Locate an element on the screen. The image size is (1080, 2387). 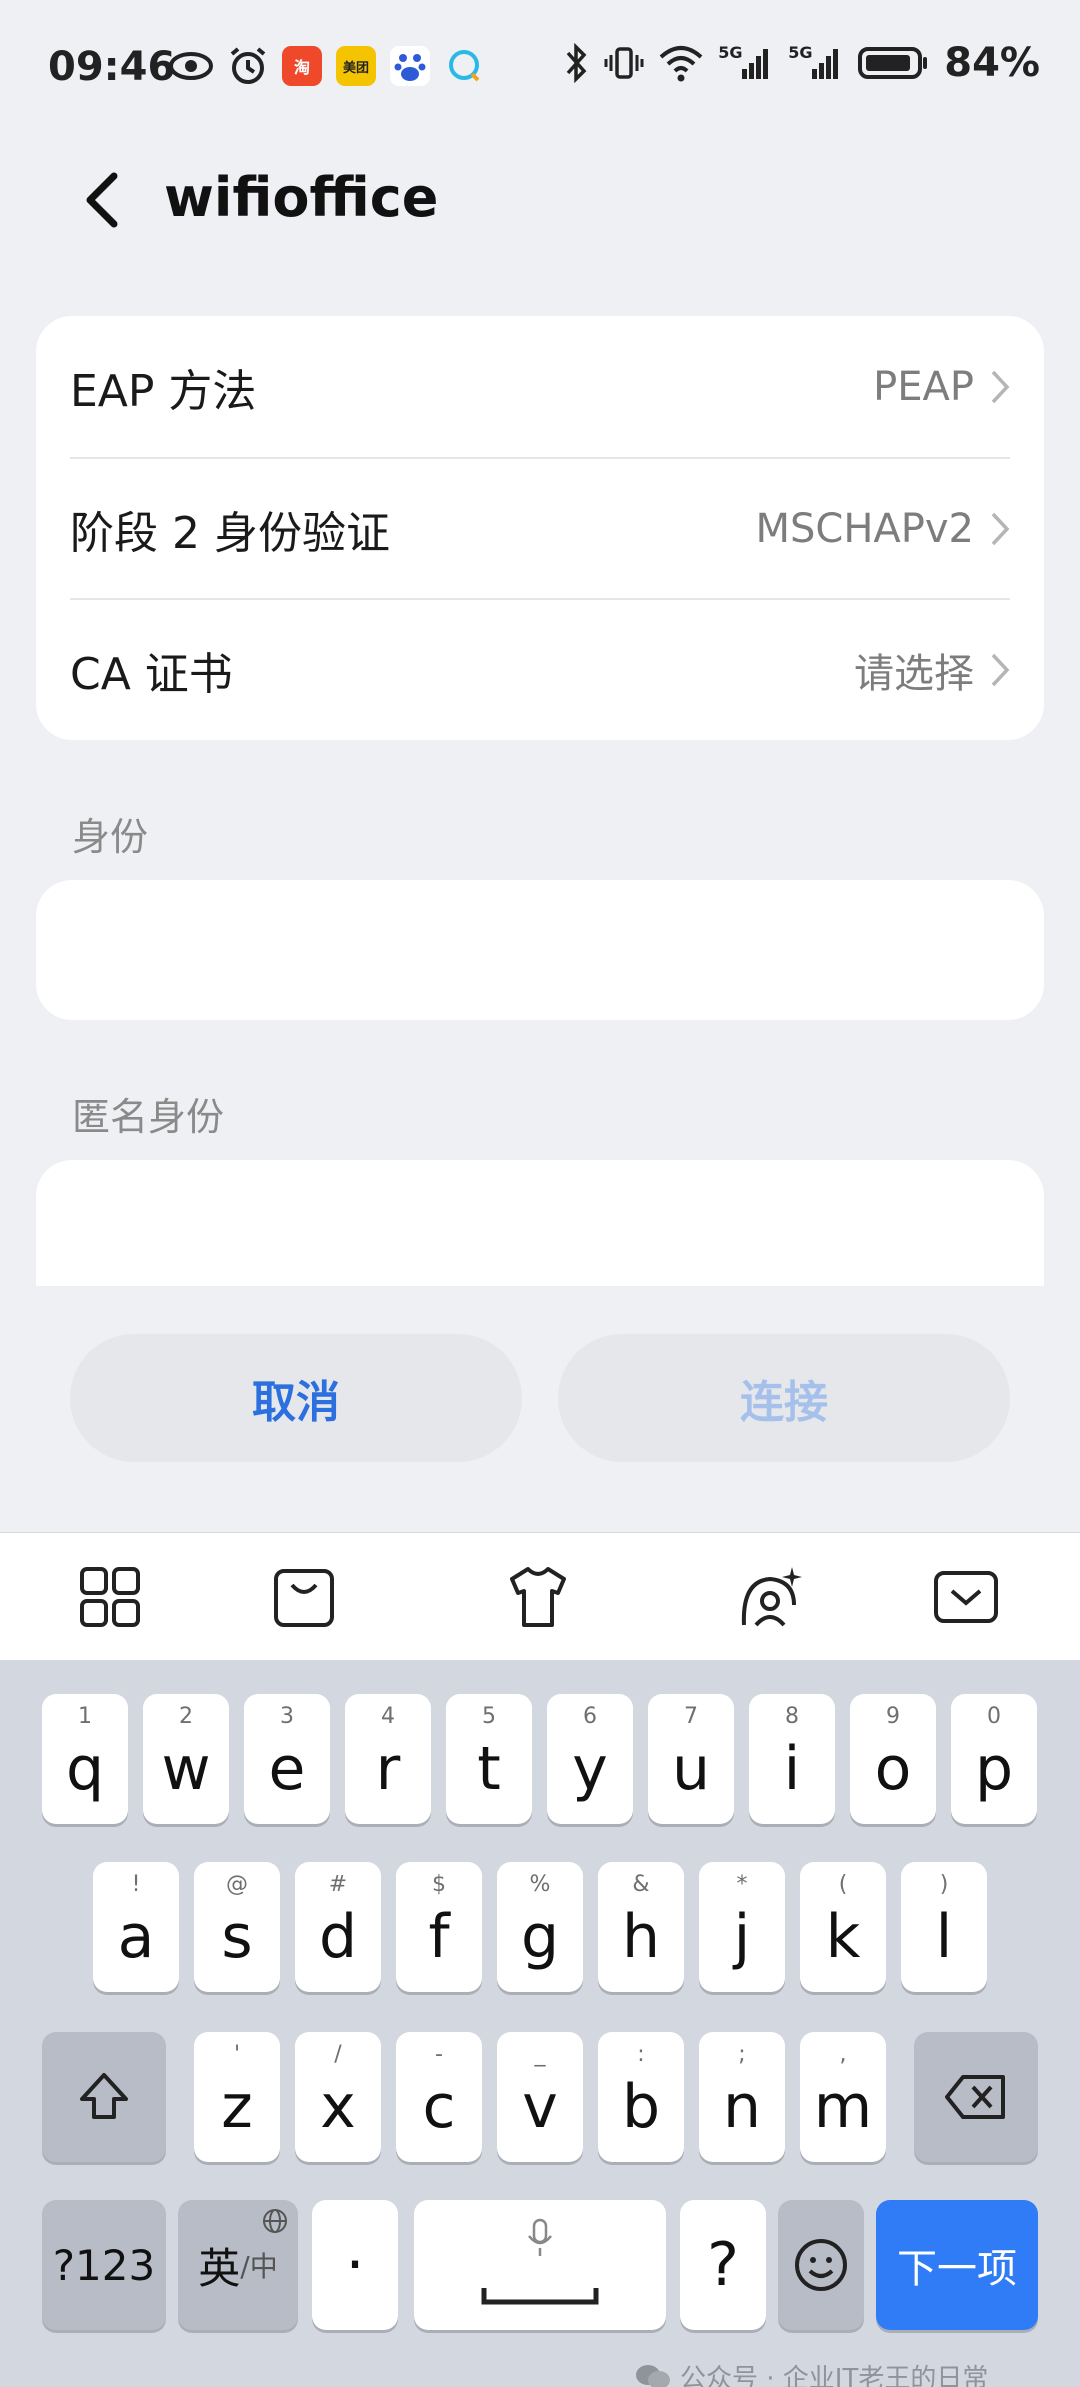
next-key-label: 下一项 is located at coordinates (957, 2269).